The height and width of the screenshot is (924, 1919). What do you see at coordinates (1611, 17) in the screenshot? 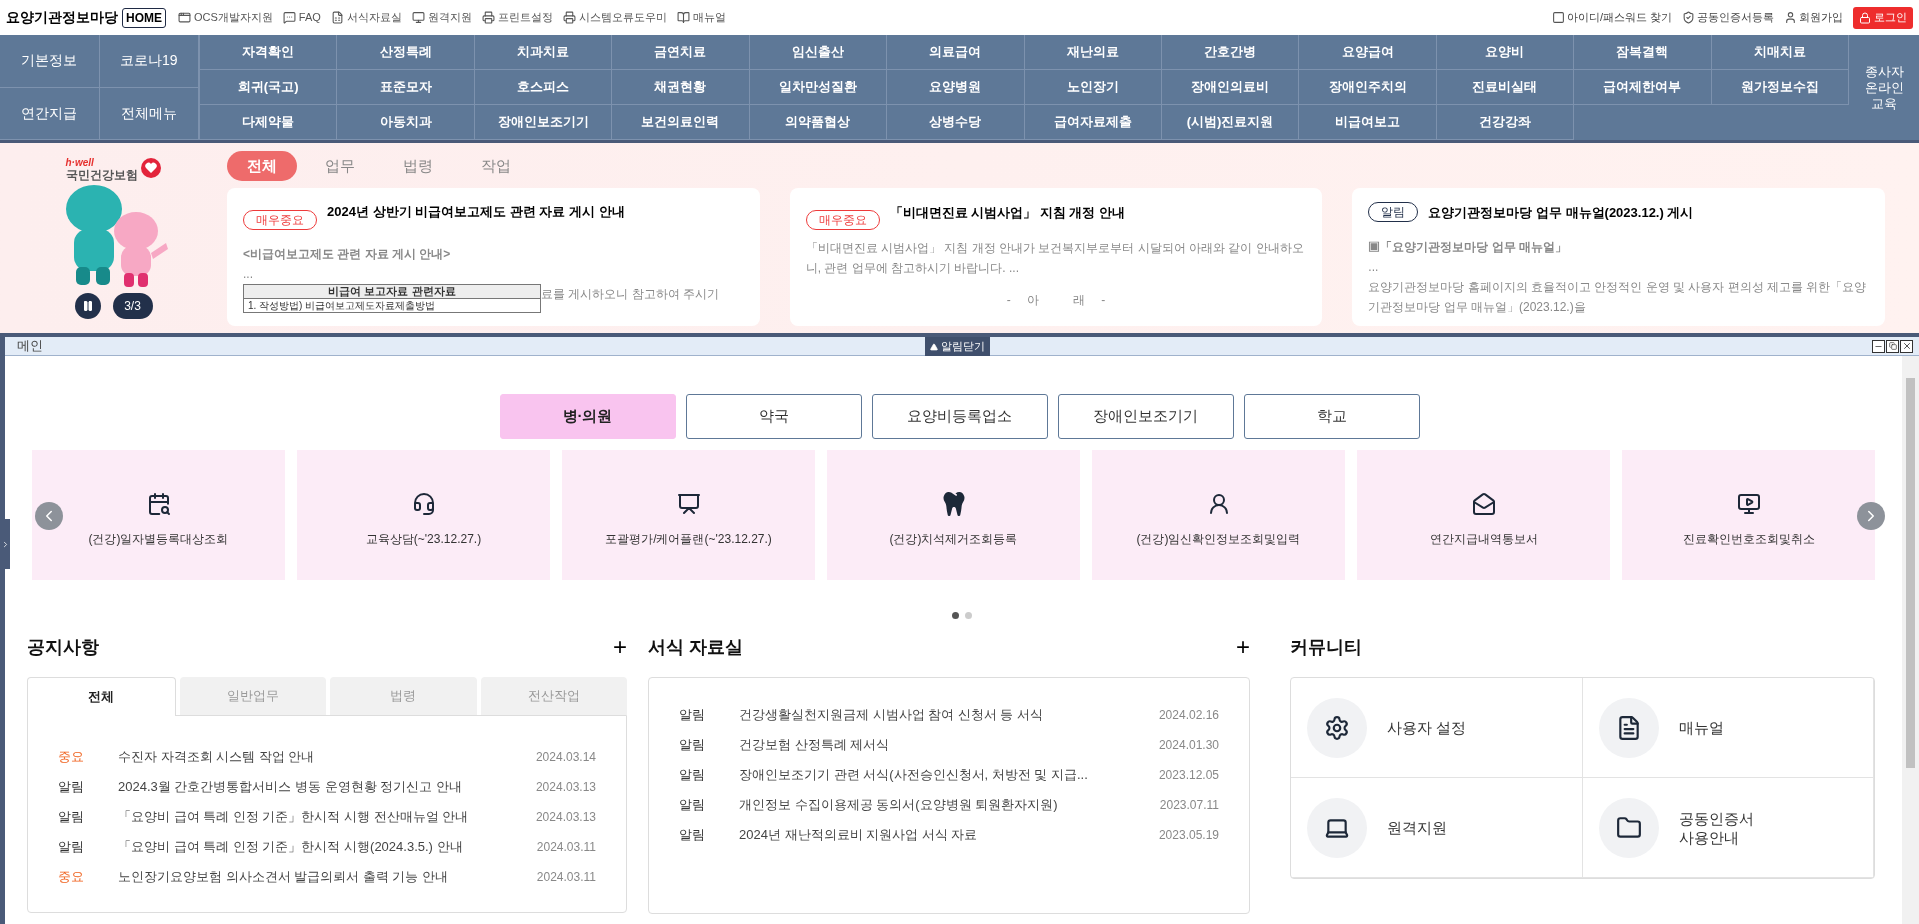
I see `account-link: 아이디/패스워드 찾기` at bounding box center [1611, 17].